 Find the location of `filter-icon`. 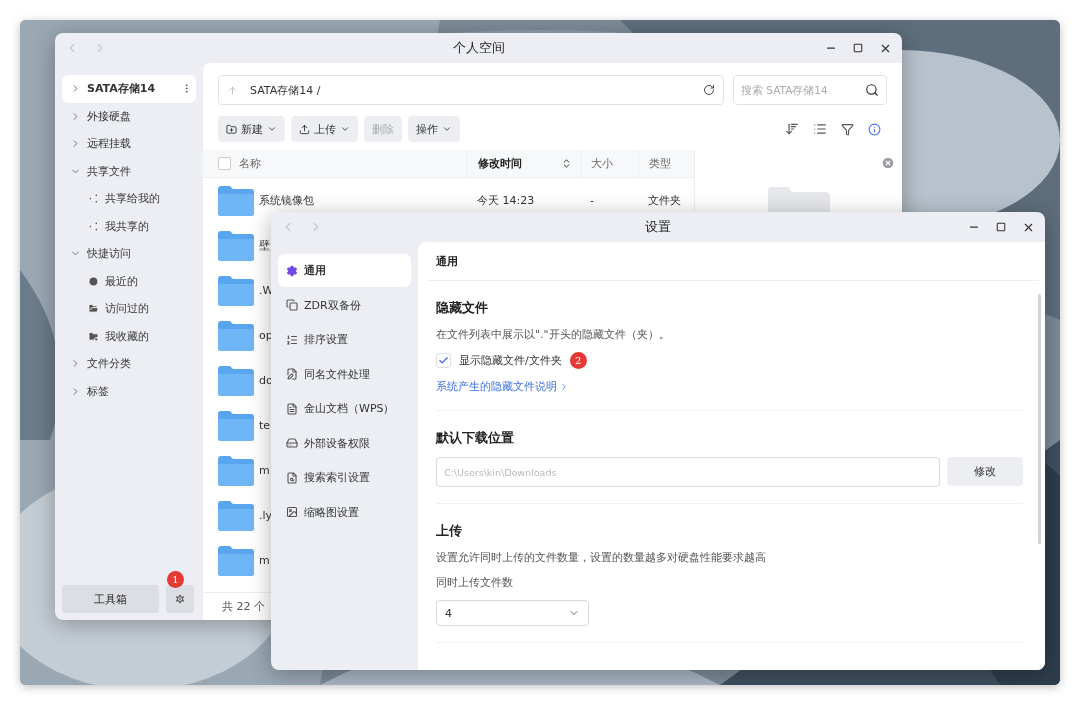

filter-icon is located at coordinates (847, 129).